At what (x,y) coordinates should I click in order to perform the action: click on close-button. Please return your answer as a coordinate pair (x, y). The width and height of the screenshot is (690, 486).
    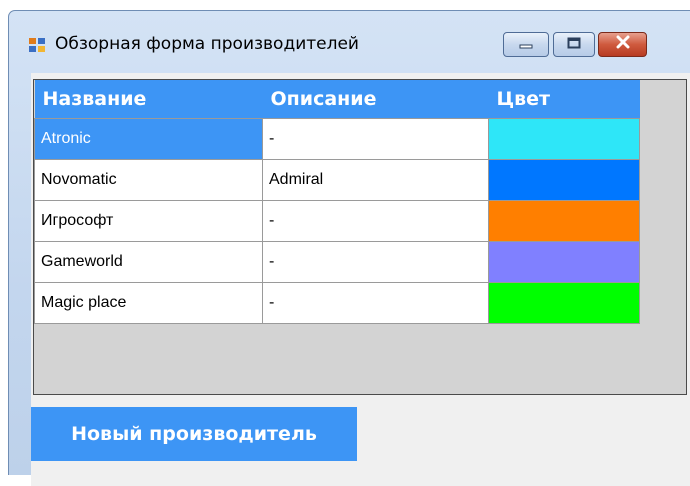
    Looking at the image, I should click on (622, 44).